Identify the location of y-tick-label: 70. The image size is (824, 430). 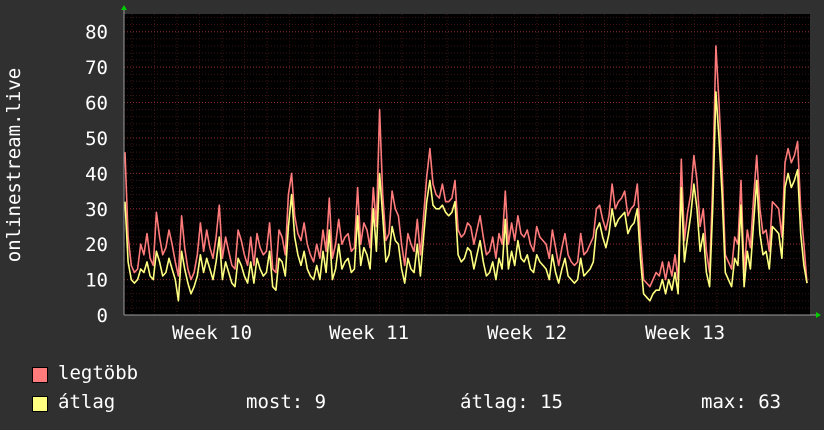
(96, 68).